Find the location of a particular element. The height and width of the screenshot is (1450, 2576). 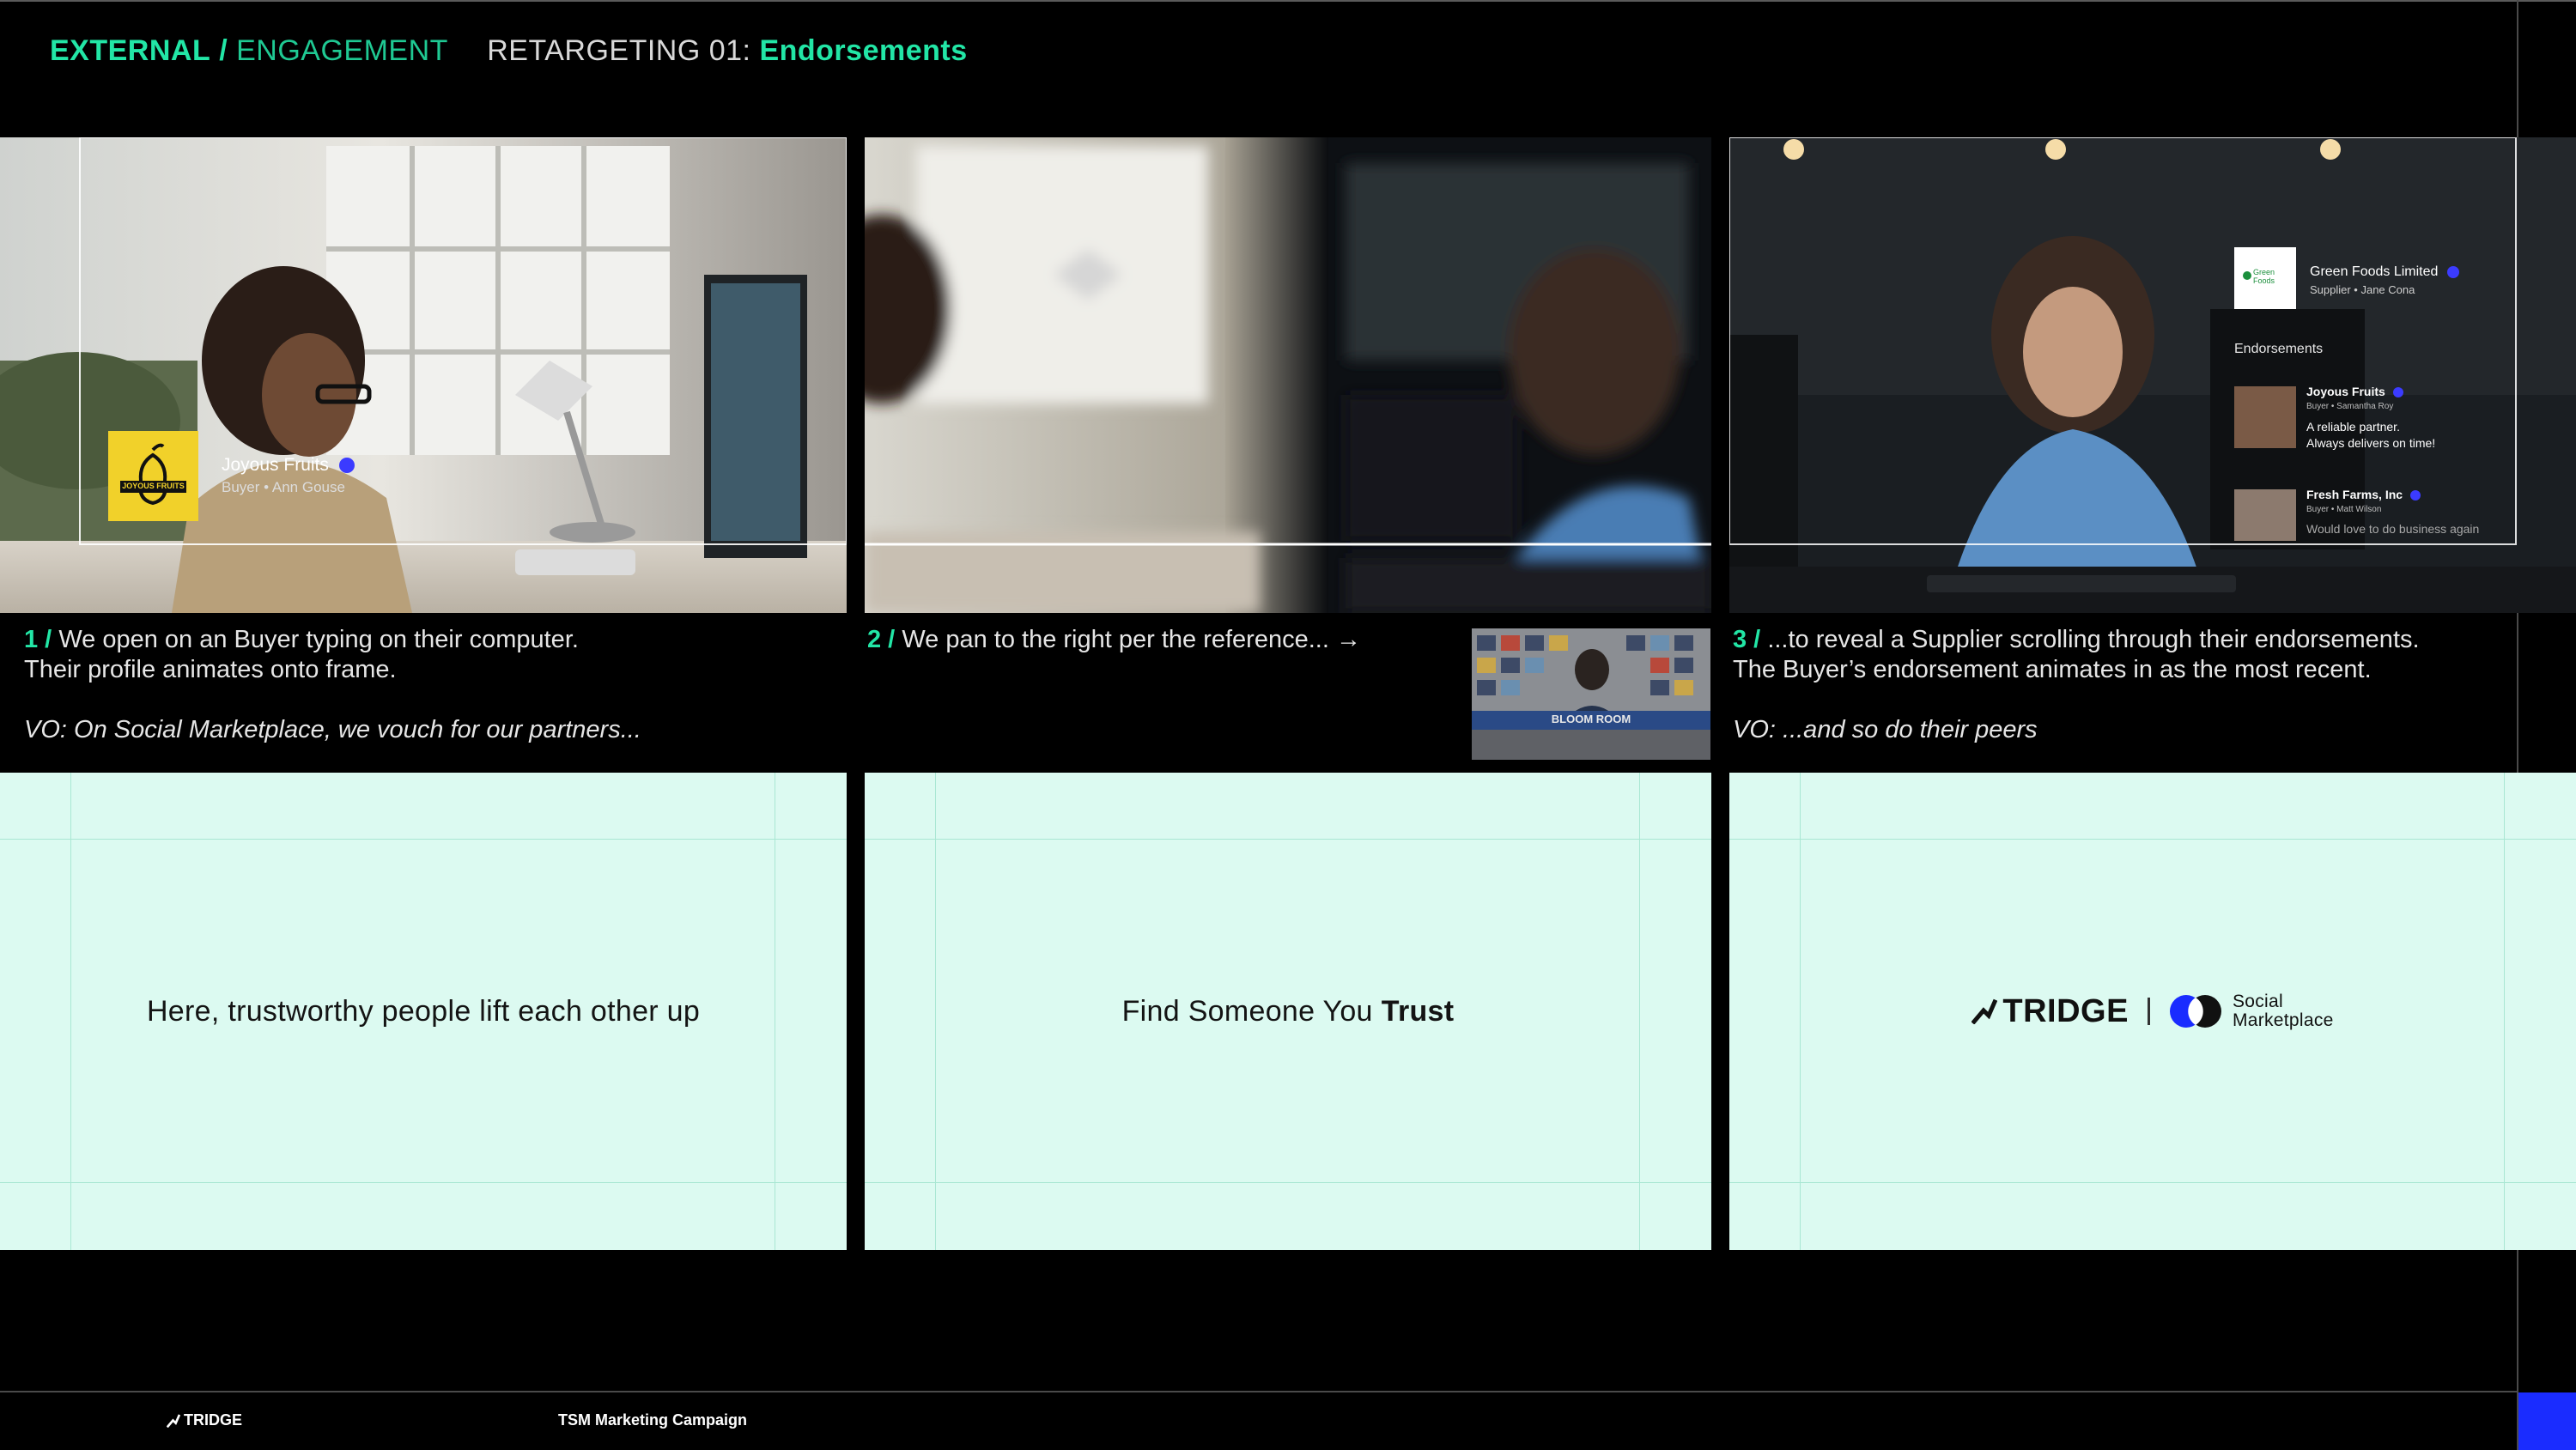

slide-title-highlight: Endorsements is located at coordinates (863, 51).